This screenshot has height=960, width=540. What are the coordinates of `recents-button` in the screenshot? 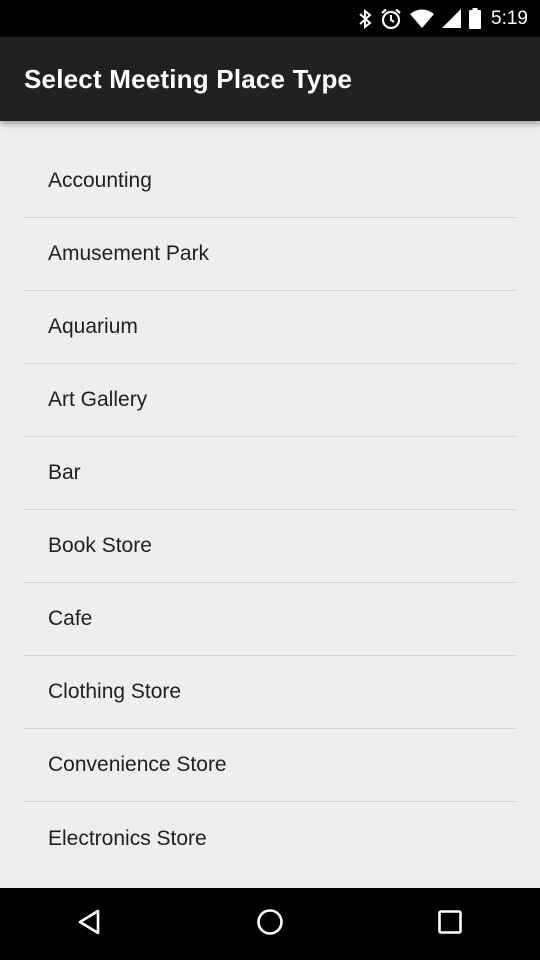 It's located at (450, 924).